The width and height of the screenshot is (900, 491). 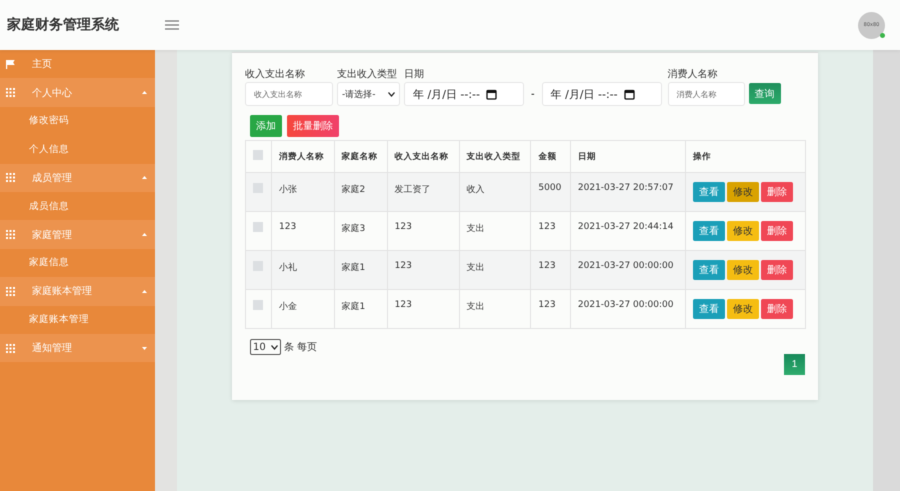 What do you see at coordinates (794, 364) in the screenshot?
I see `page-button: 1` at bounding box center [794, 364].